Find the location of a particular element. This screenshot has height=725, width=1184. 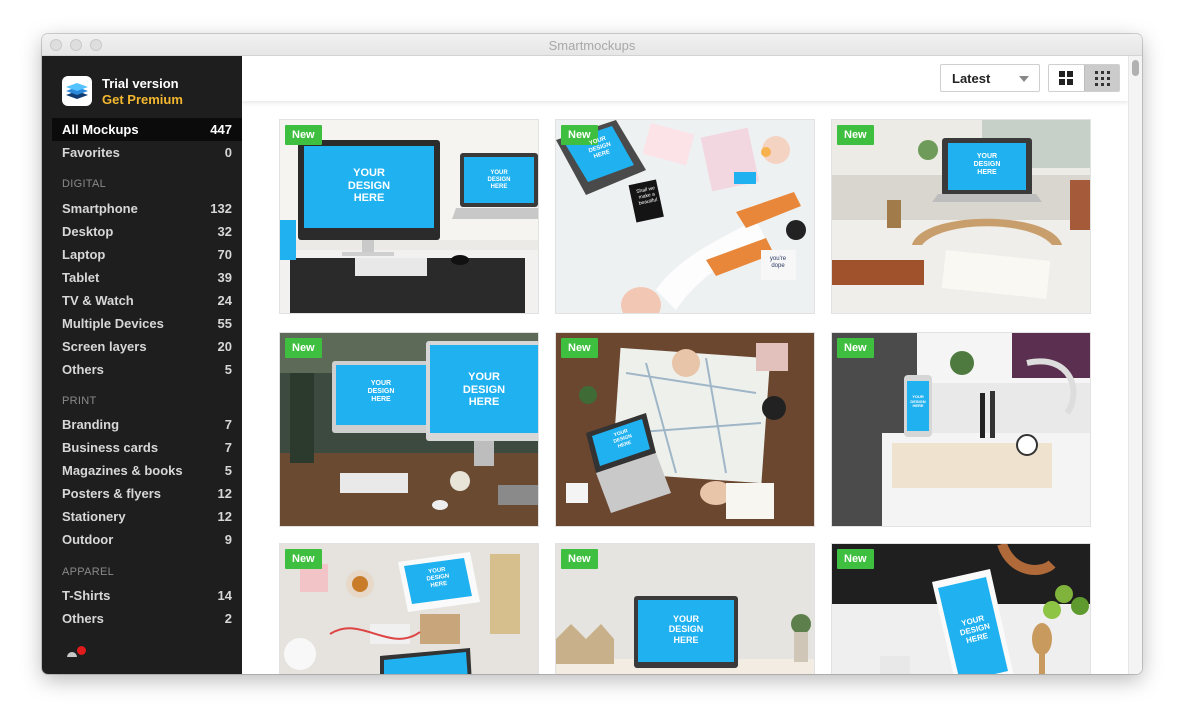

sidebar-item-desktop: Desktop 32 is located at coordinates (147, 231).